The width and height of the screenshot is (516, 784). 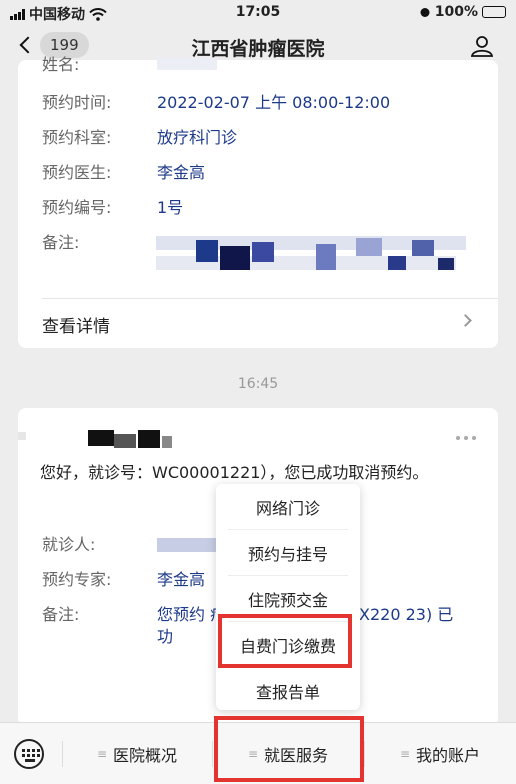 I want to click on message-timestamp: 16:45, so click(x=258, y=384).